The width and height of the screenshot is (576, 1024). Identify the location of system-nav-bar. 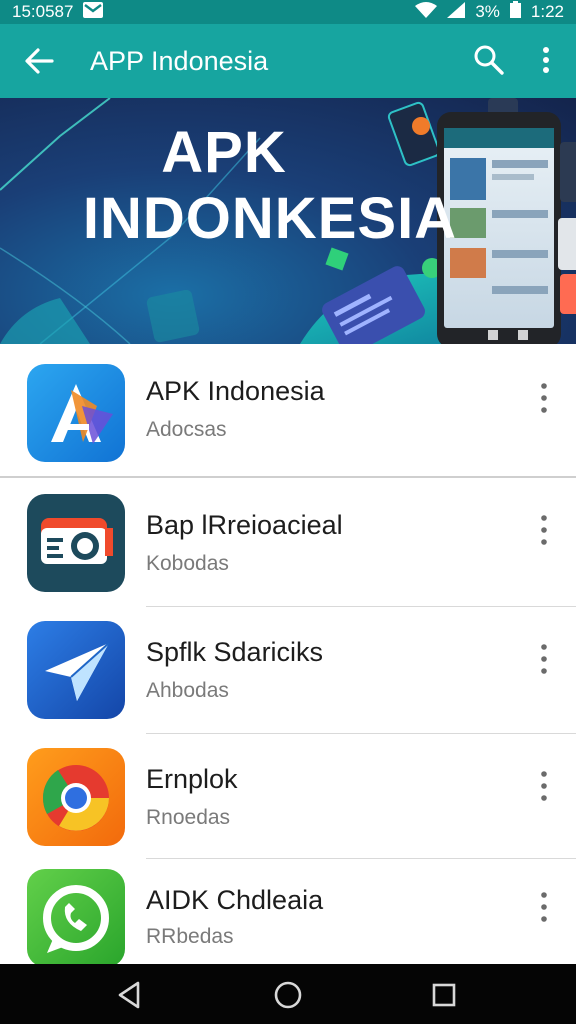
(288, 994).